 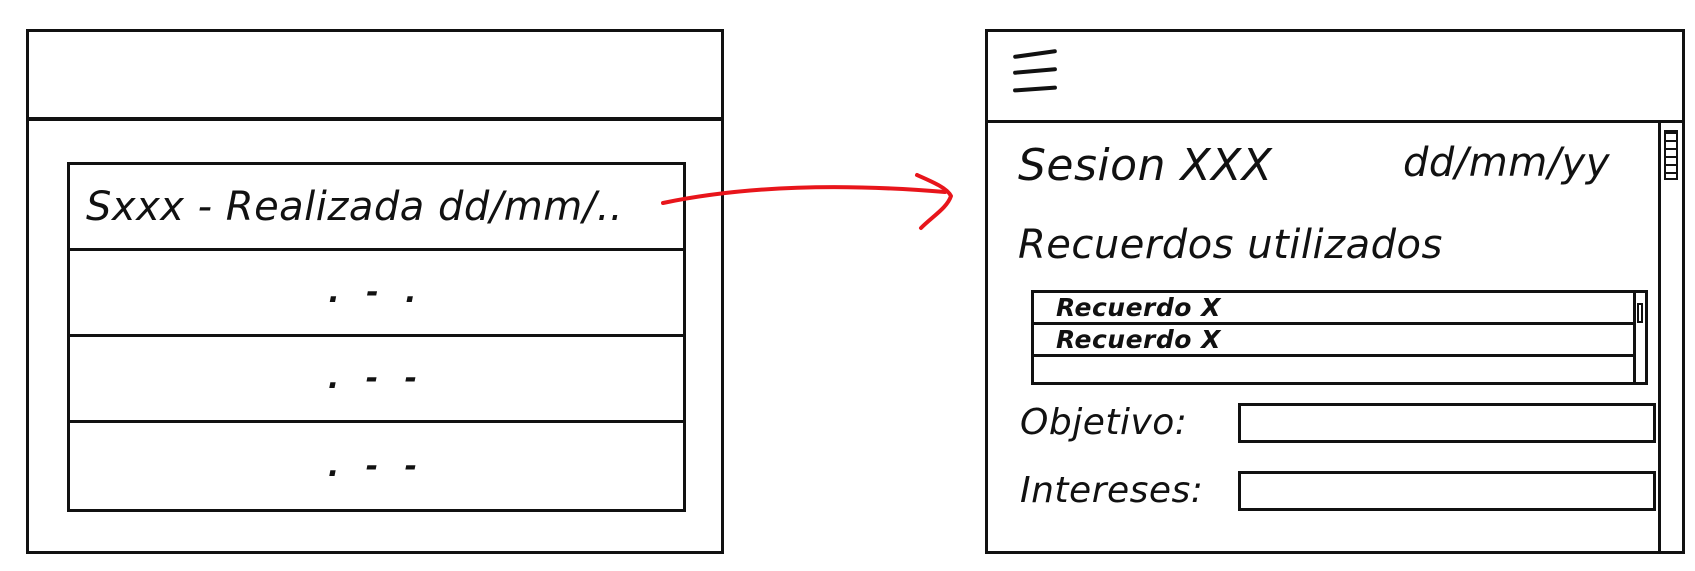 I want to click on session-row: Sxxx - Realizada dd/mm/.., so click(x=376, y=208).